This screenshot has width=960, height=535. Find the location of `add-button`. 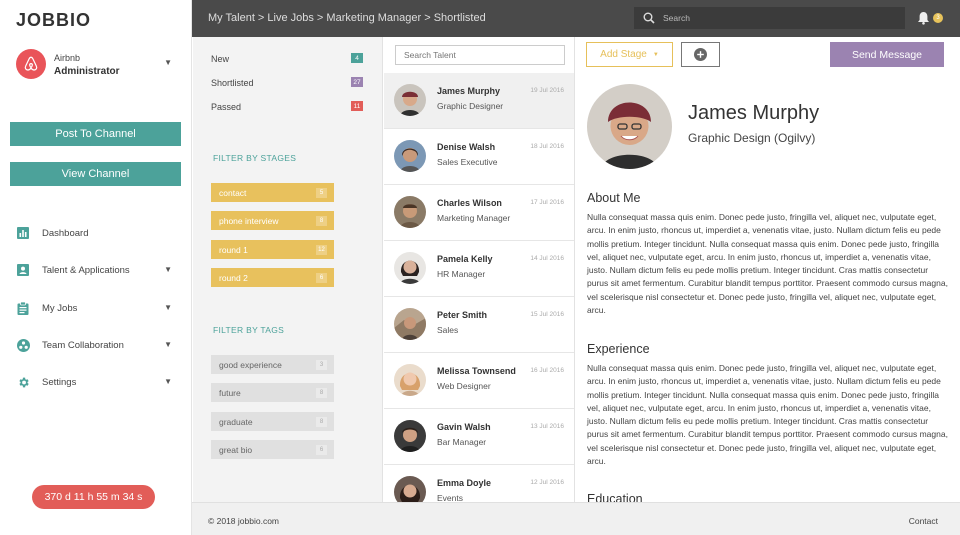

add-button is located at coordinates (700, 54).